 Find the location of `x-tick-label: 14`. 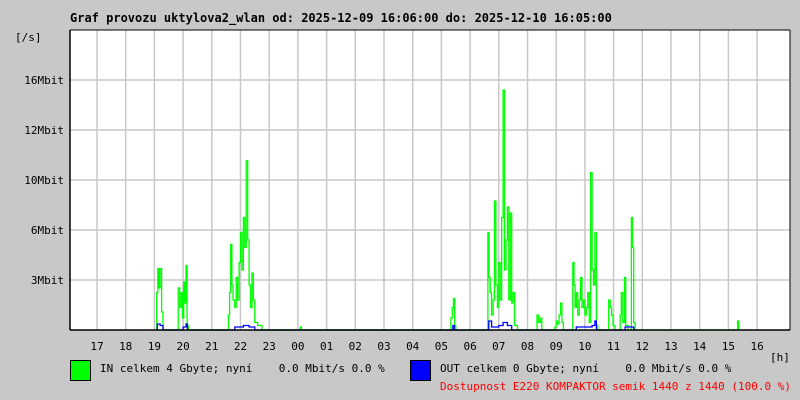

x-tick-label: 14 is located at coordinates (700, 346).